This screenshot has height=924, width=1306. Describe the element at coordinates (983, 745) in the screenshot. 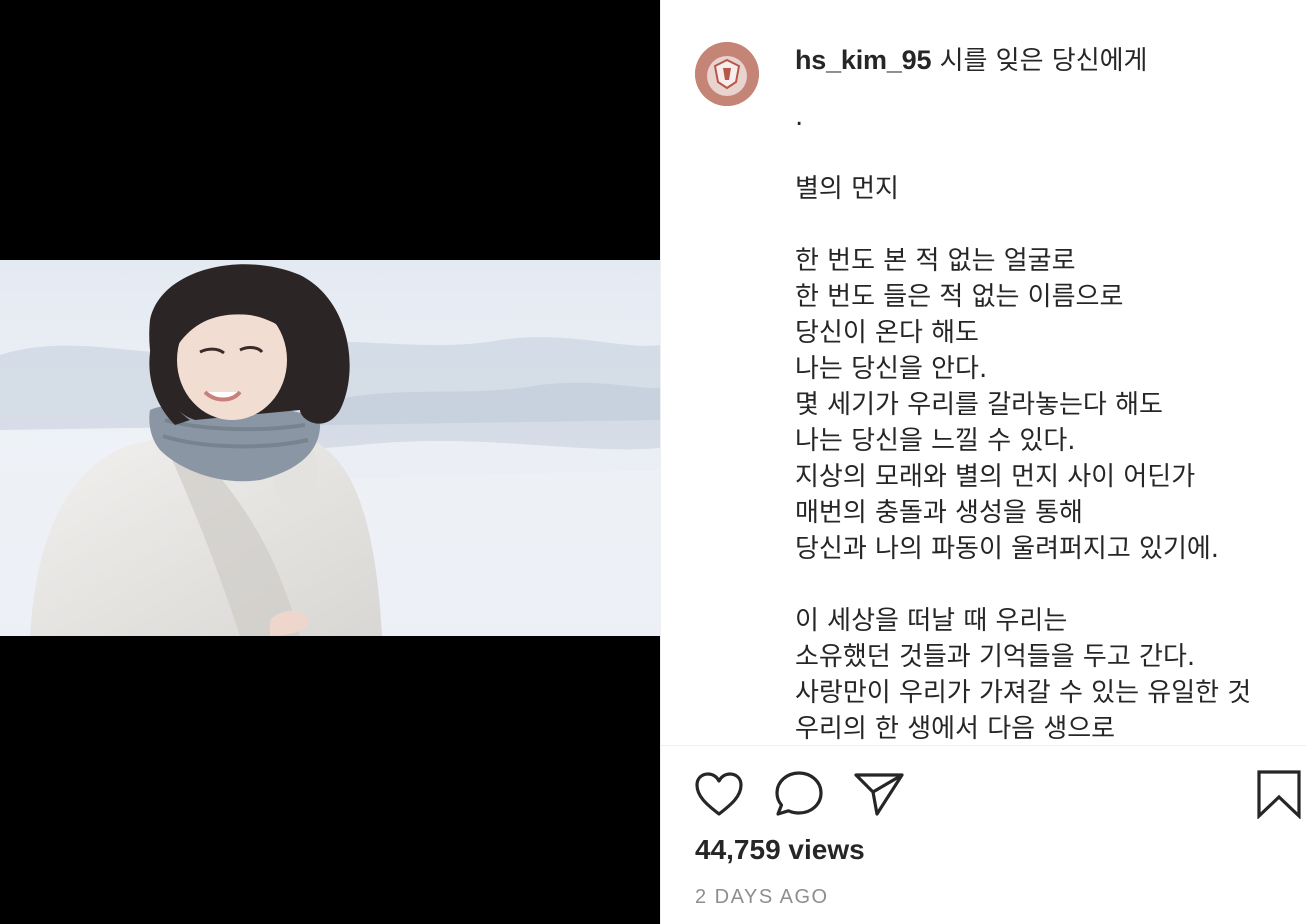

I see `divider` at that location.